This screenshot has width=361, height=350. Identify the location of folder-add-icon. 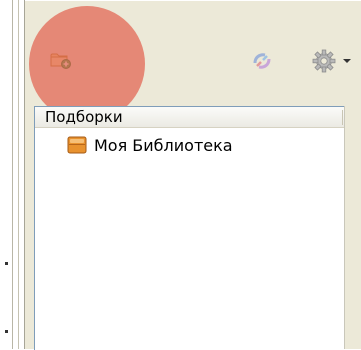
(60, 61).